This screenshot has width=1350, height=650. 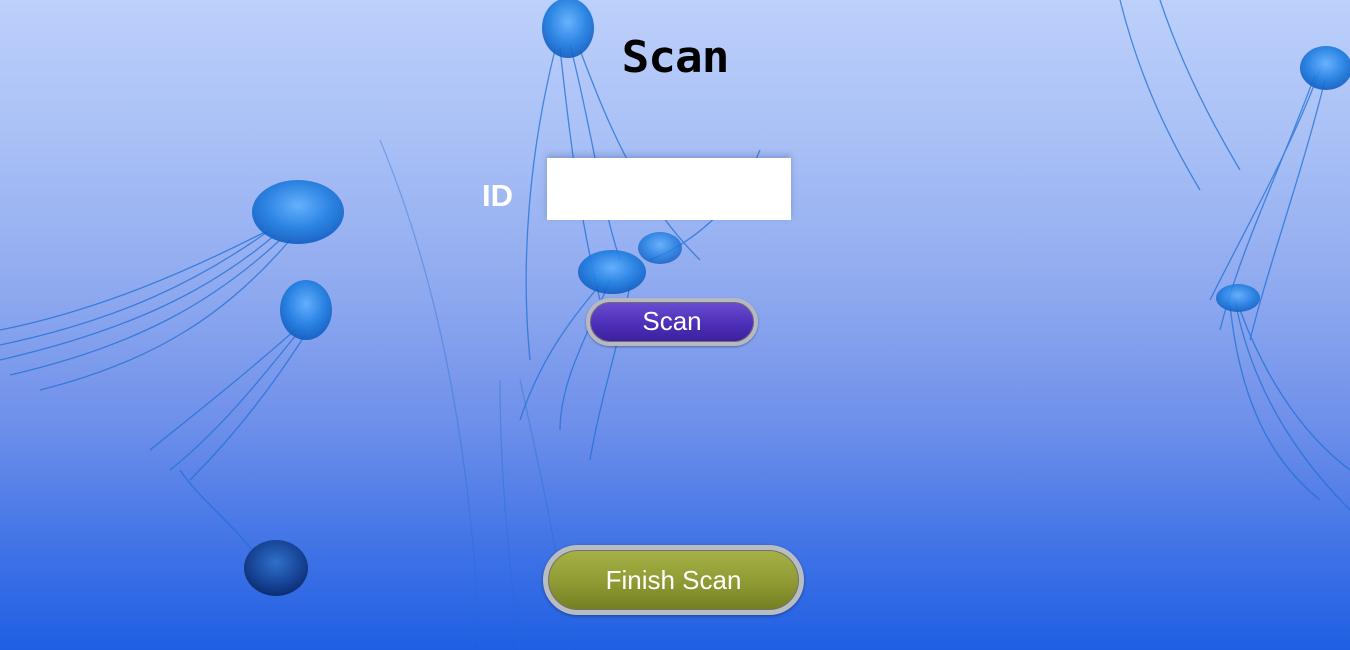 What do you see at coordinates (673, 580) in the screenshot?
I see `finish-scan-button: Finish Scan` at bounding box center [673, 580].